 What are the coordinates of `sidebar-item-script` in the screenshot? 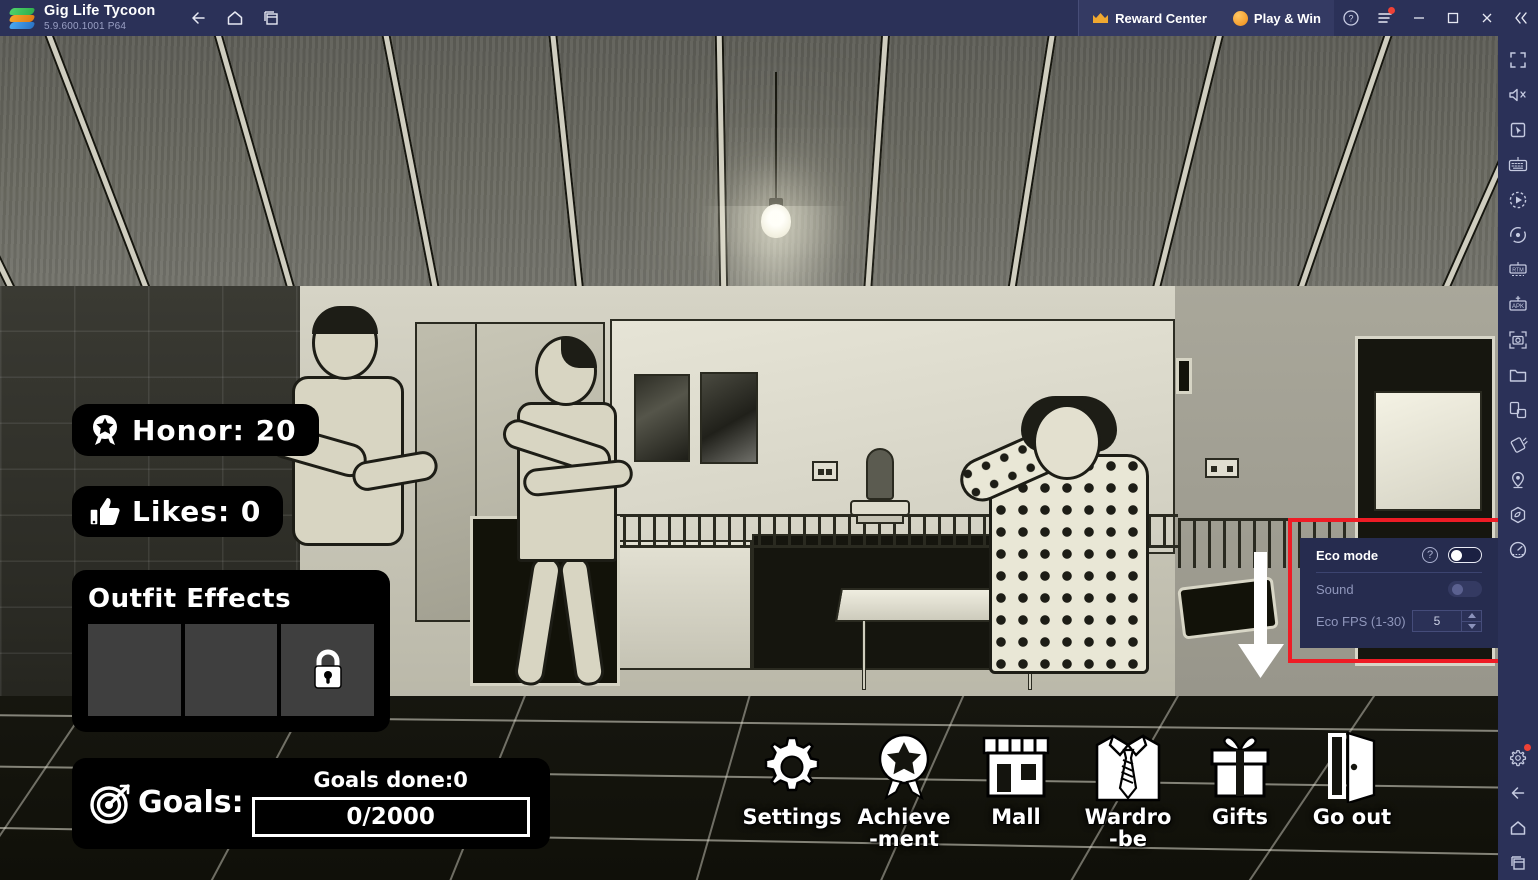 It's located at (1518, 234).